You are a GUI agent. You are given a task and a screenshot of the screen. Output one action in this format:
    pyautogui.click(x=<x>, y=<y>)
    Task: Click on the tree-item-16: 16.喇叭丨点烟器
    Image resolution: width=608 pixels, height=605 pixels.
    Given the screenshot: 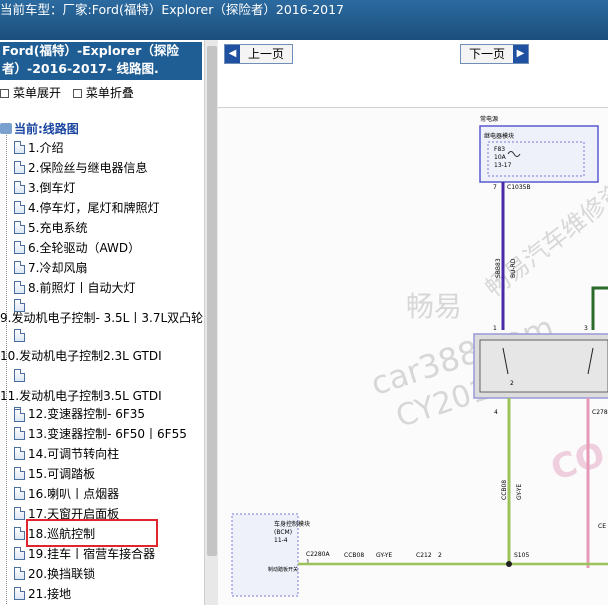 What is the action you would take?
    pyautogui.click(x=66, y=494)
    